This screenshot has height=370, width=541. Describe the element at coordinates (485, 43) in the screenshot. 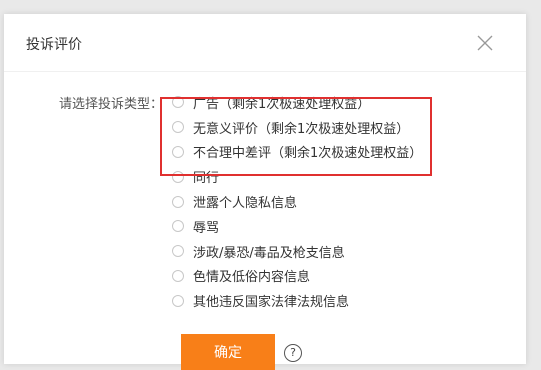

I see `close-icon` at that location.